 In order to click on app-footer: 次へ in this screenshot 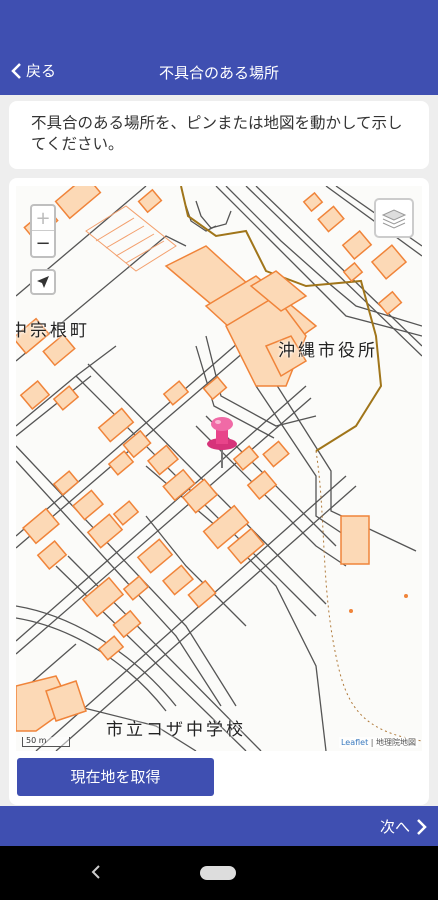, I will do `click(219, 826)`.